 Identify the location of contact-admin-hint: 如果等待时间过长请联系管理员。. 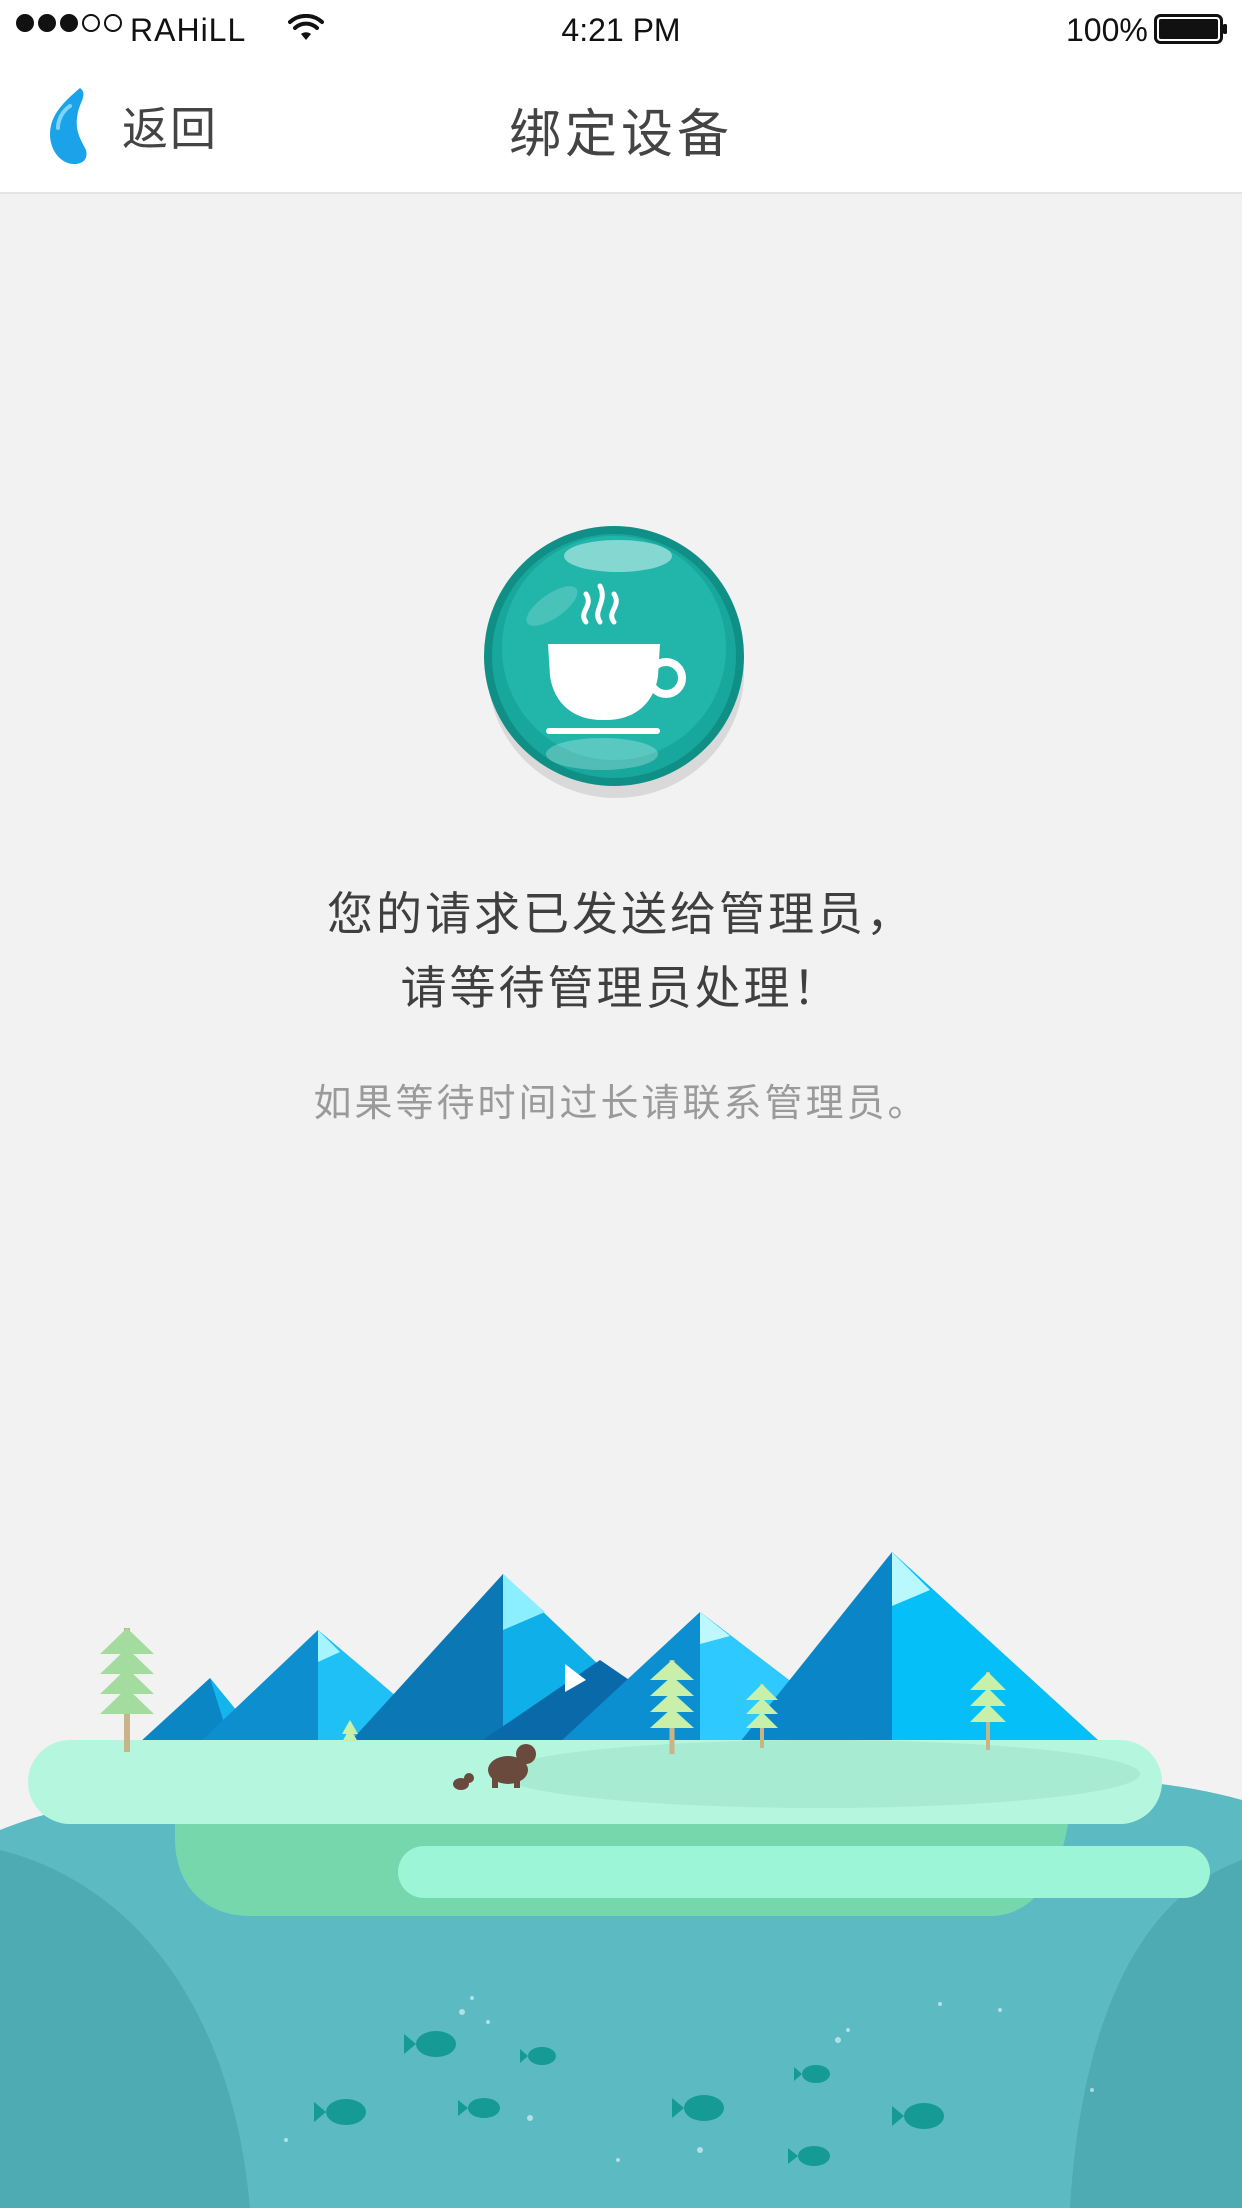
(621, 1103).